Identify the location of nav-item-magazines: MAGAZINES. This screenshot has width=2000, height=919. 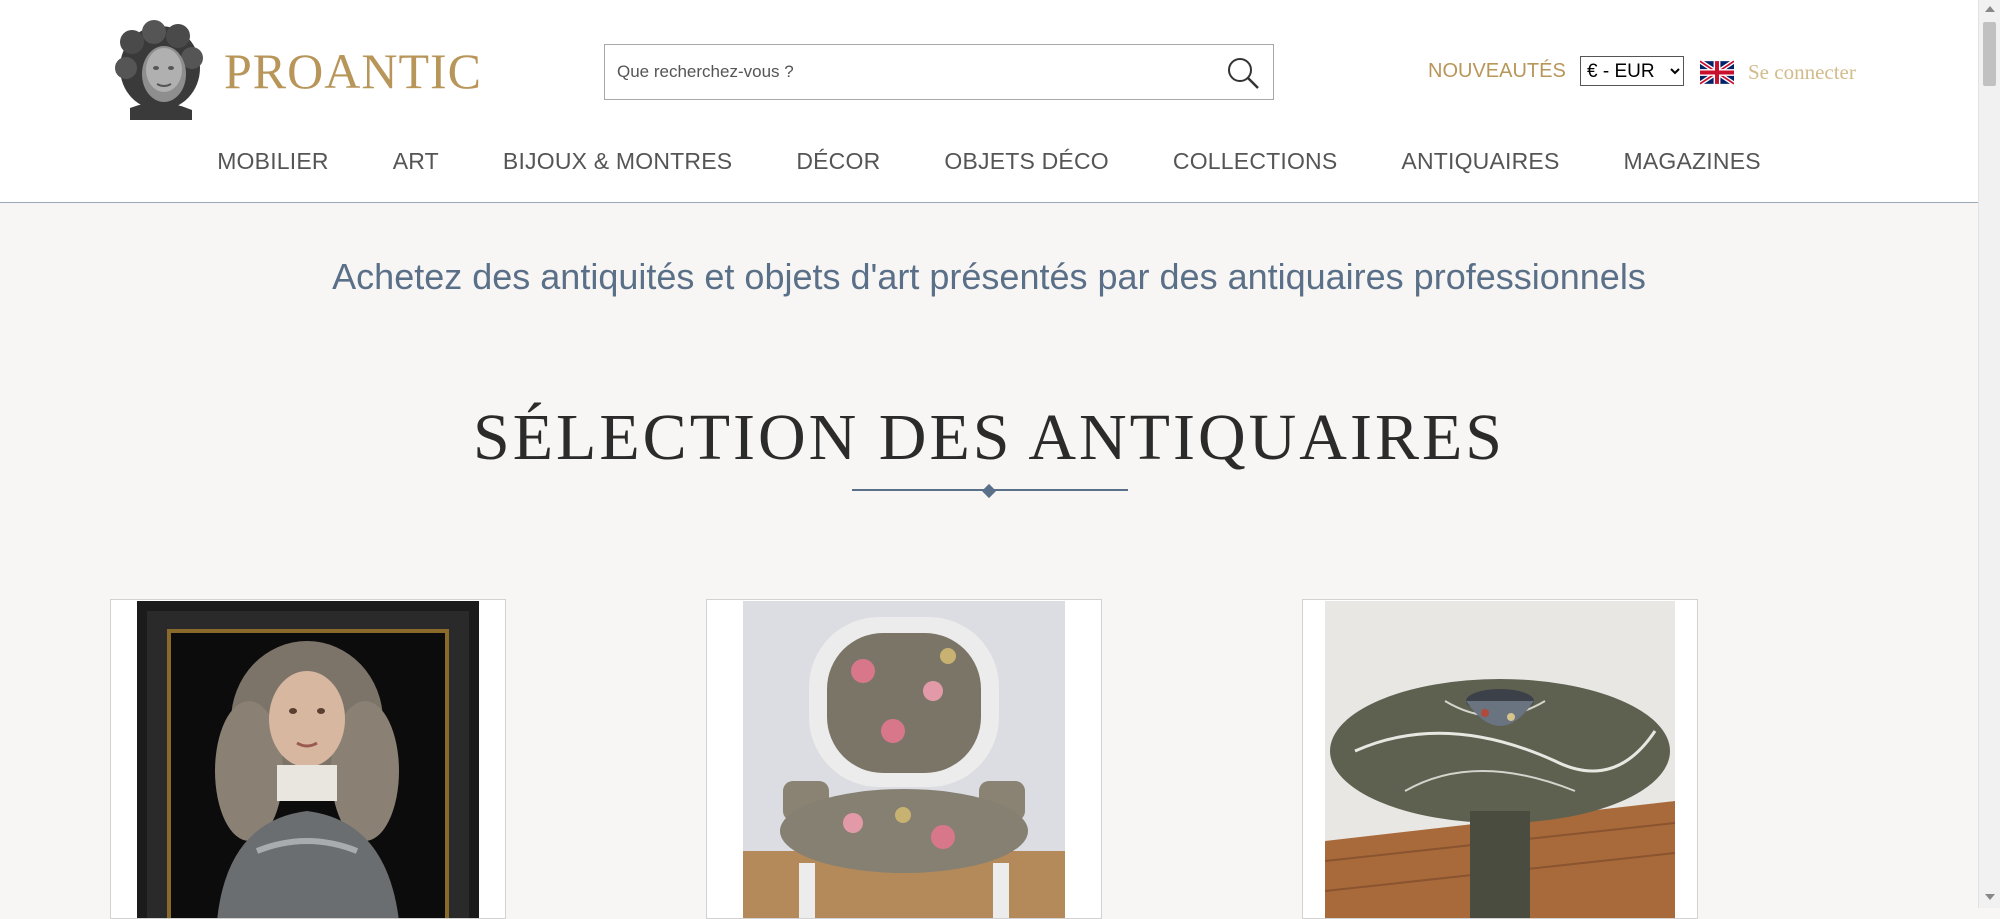
(1692, 163).